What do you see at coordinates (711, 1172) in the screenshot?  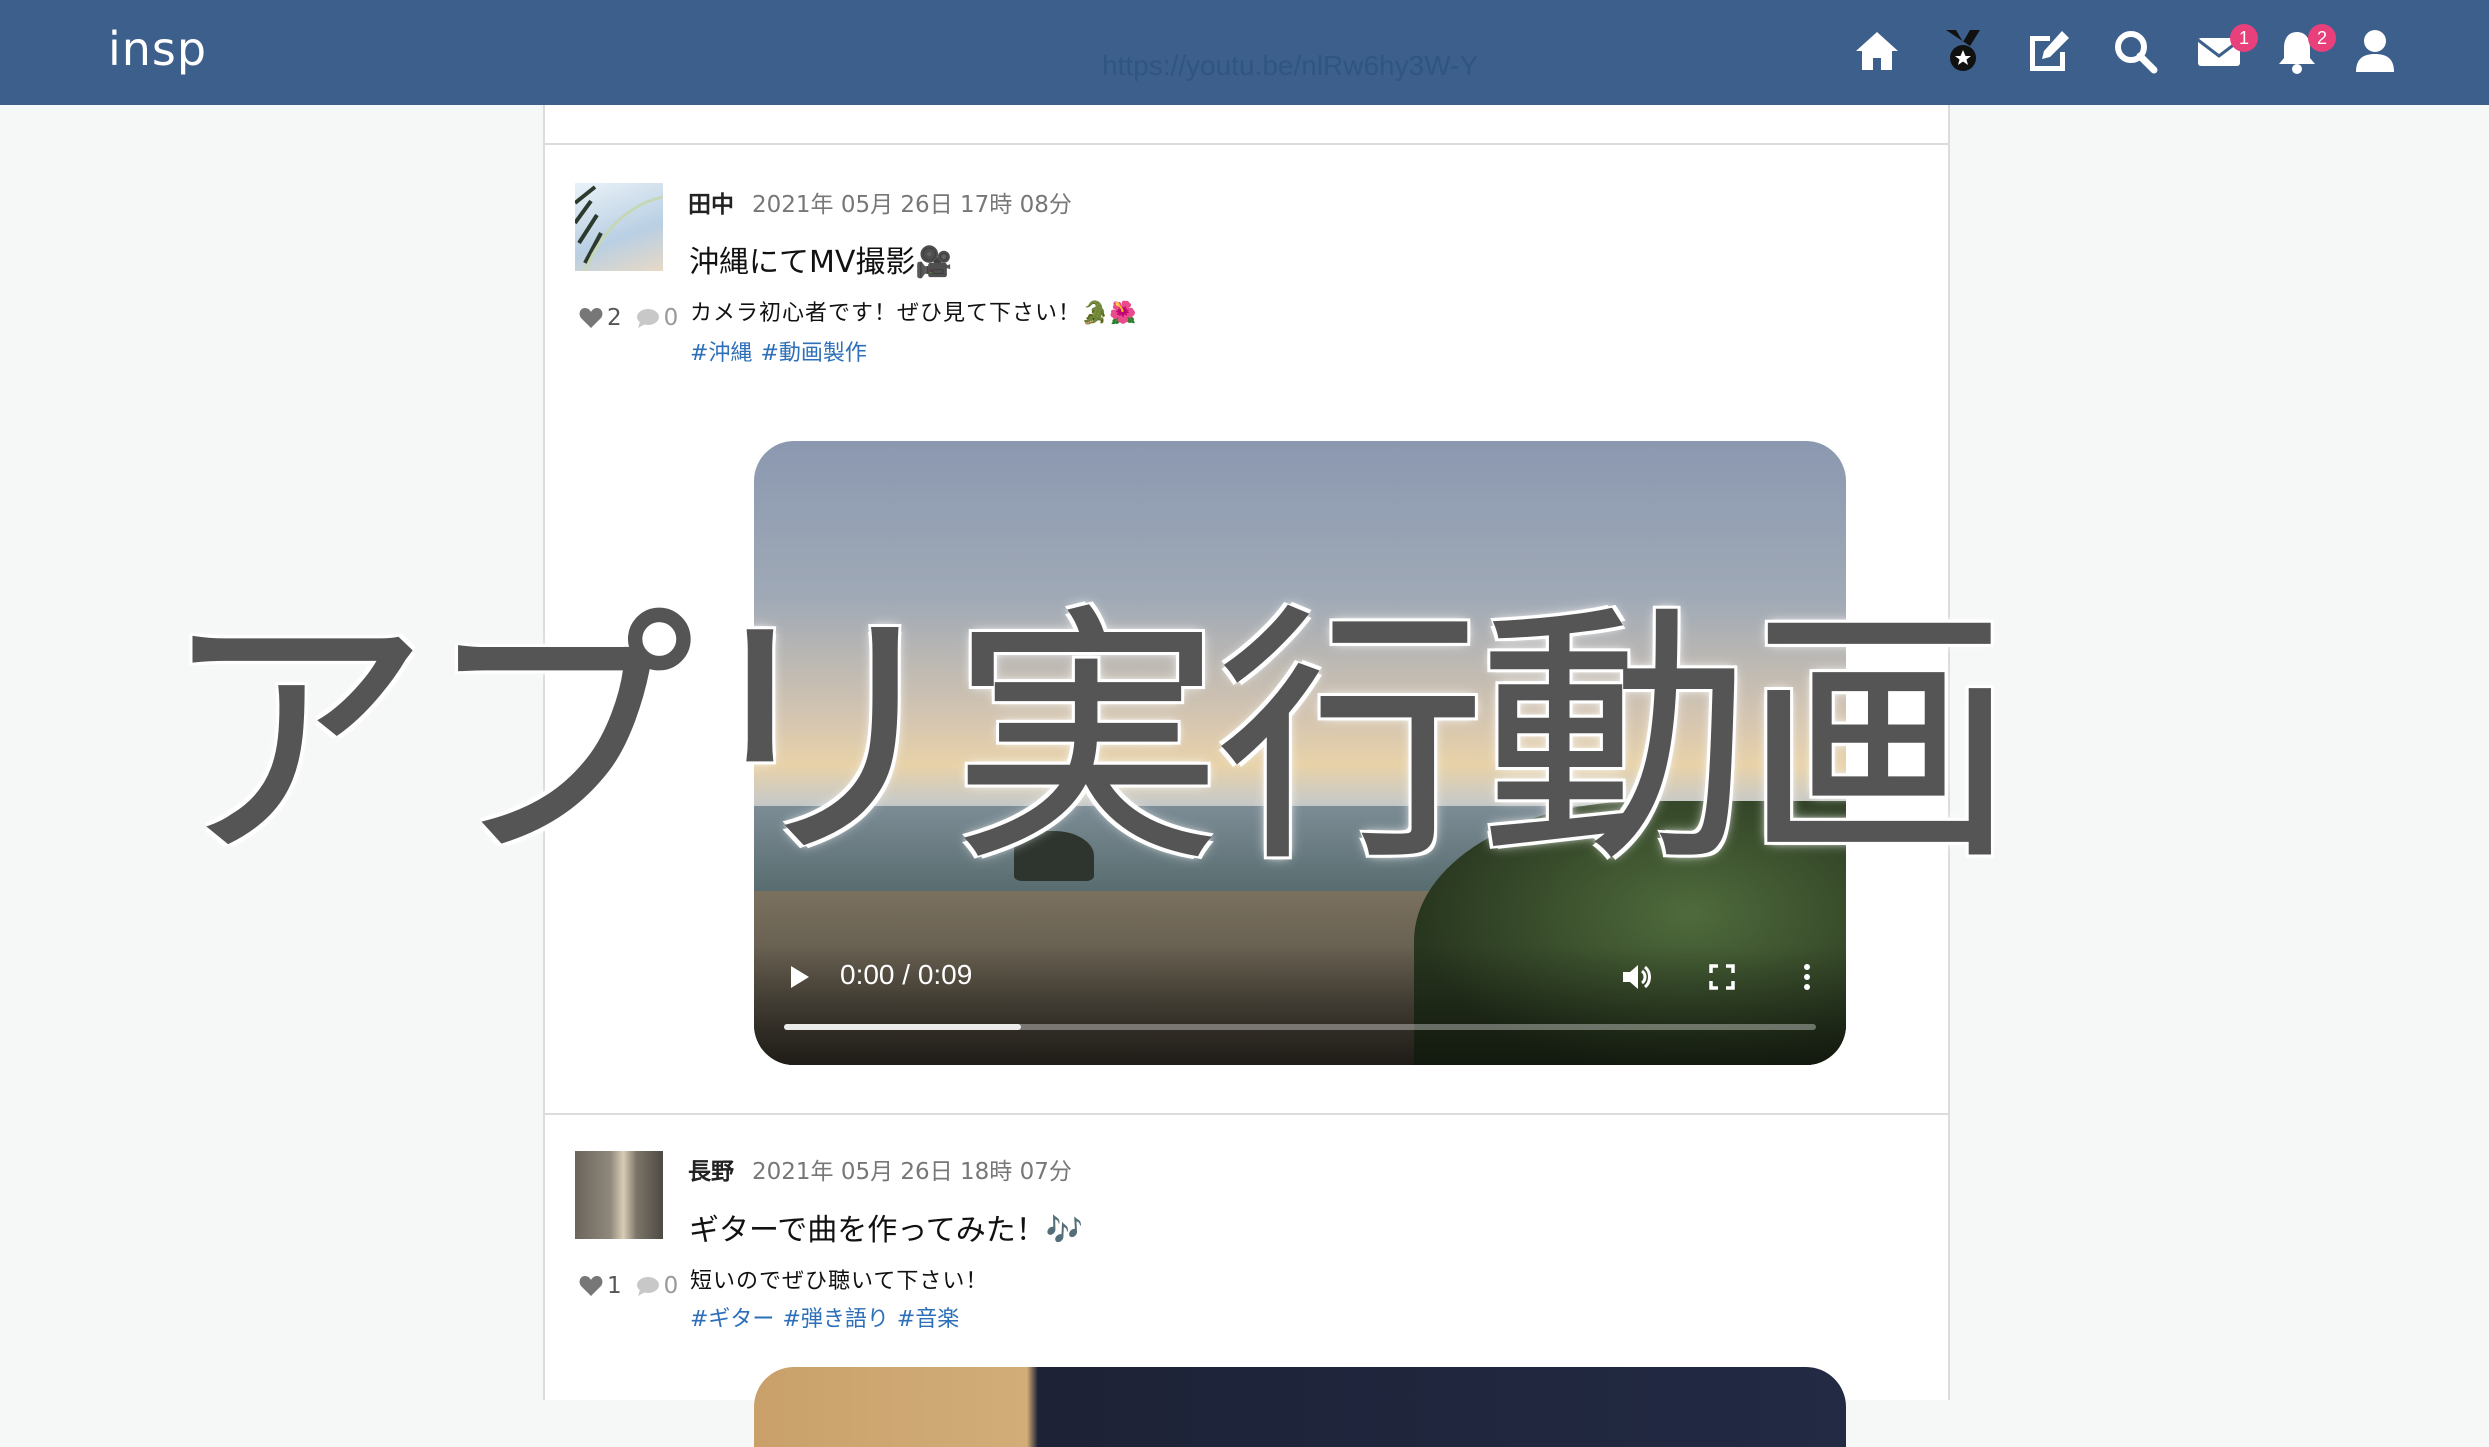 I see `post-username: 長野` at bounding box center [711, 1172].